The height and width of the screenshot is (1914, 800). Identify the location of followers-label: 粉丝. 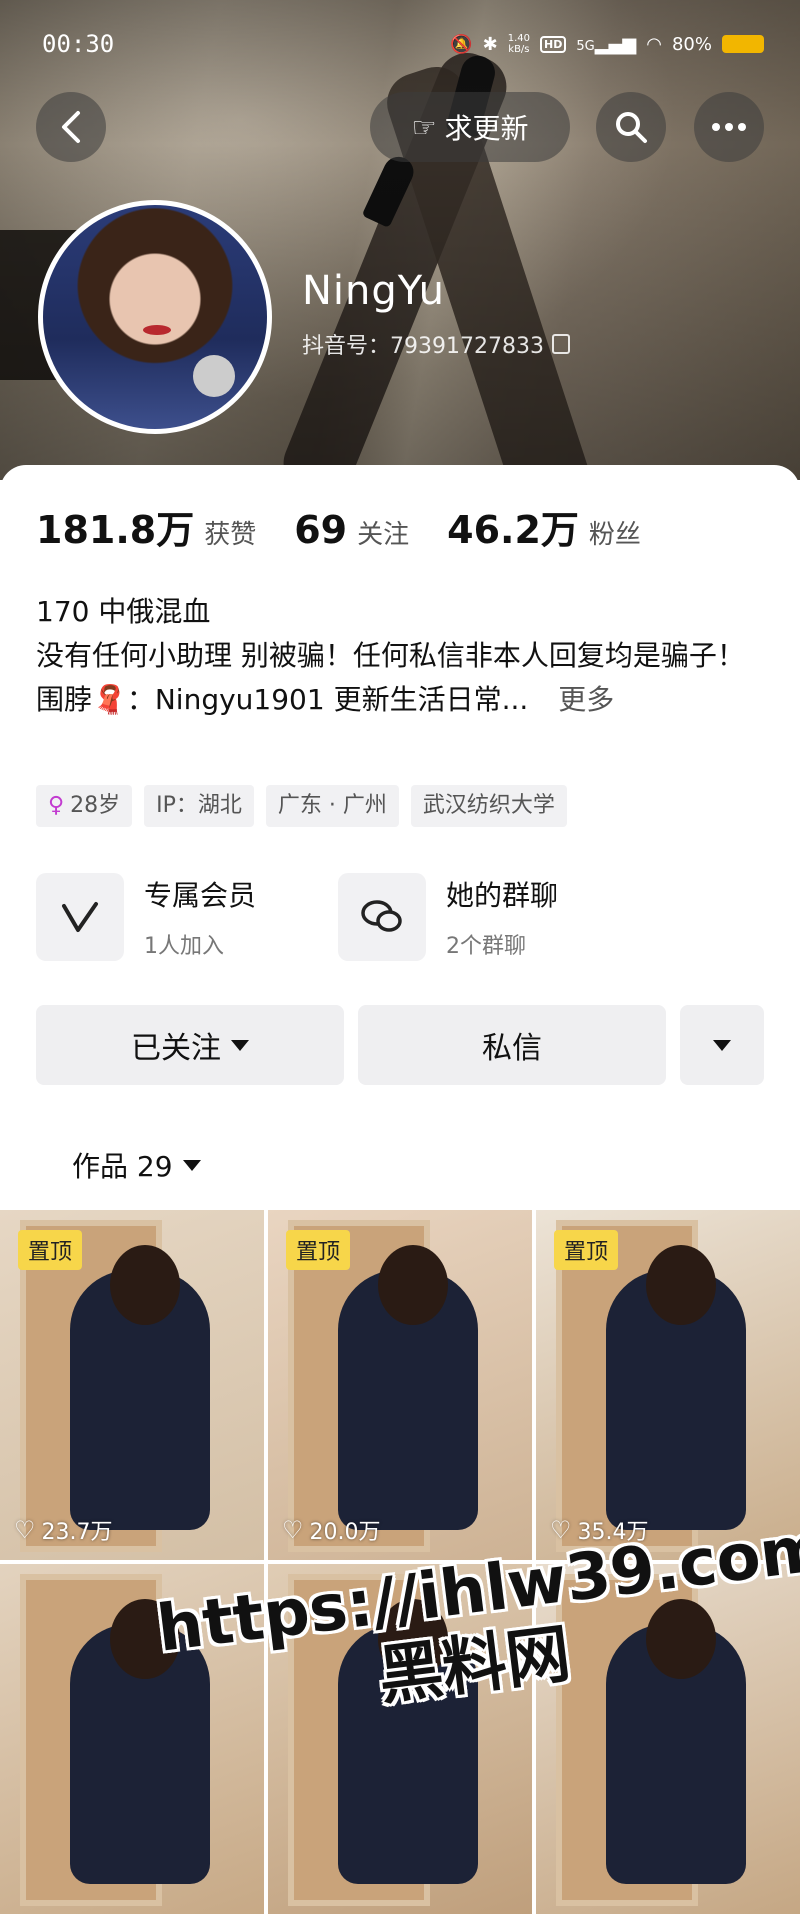
(614, 535).